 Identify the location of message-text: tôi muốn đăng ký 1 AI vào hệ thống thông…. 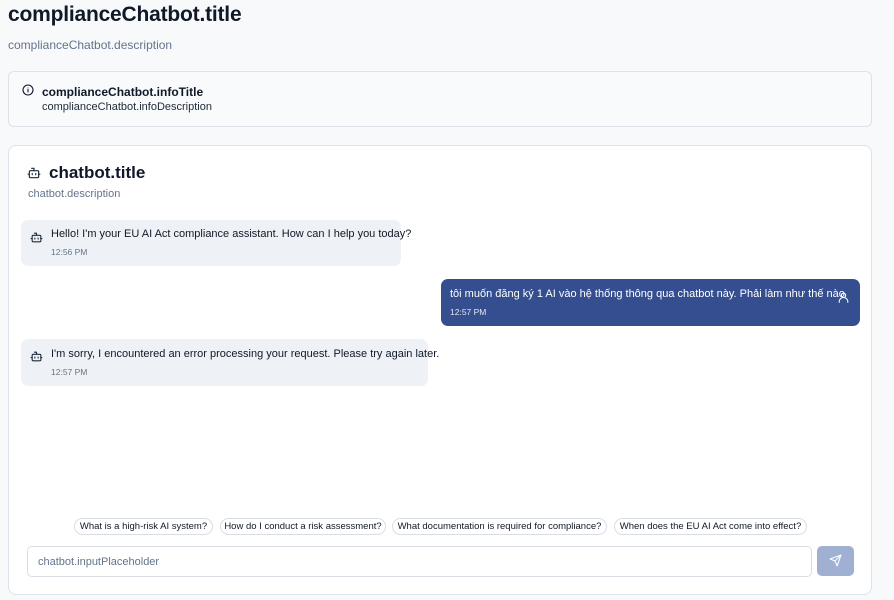
(647, 294).